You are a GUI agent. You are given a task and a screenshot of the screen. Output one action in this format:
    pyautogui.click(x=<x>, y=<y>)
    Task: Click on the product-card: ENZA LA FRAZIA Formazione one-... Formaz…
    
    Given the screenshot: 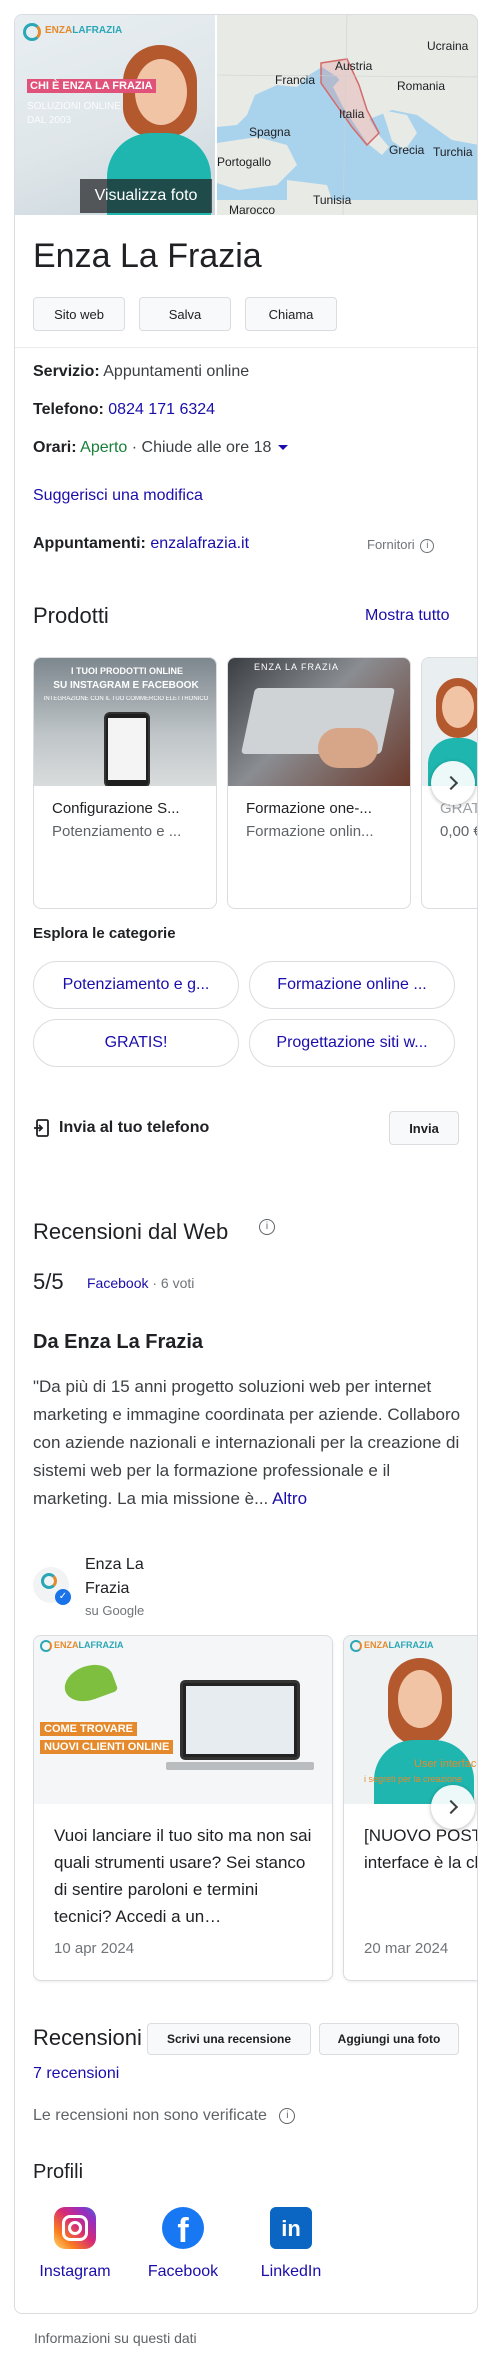 What is the action you would take?
    pyautogui.click(x=319, y=783)
    